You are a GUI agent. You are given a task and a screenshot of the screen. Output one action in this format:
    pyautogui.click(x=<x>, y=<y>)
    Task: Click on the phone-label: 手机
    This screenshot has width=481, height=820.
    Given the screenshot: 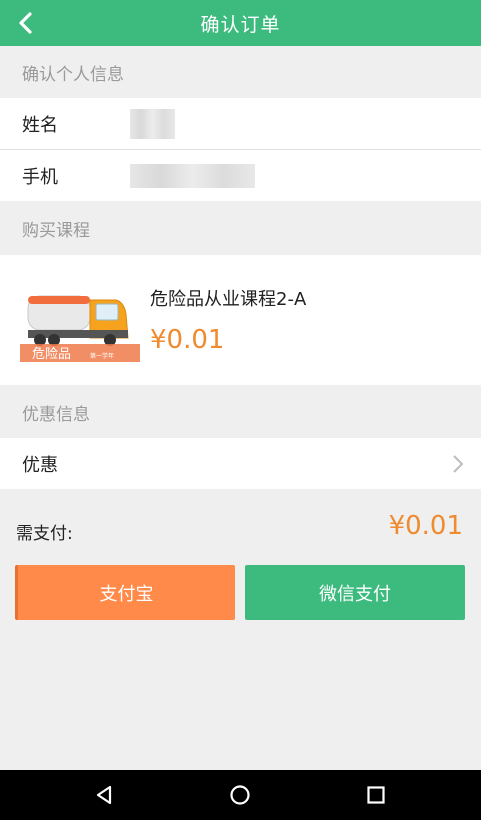 What is the action you would take?
    pyautogui.click(x=40, y=177)
    